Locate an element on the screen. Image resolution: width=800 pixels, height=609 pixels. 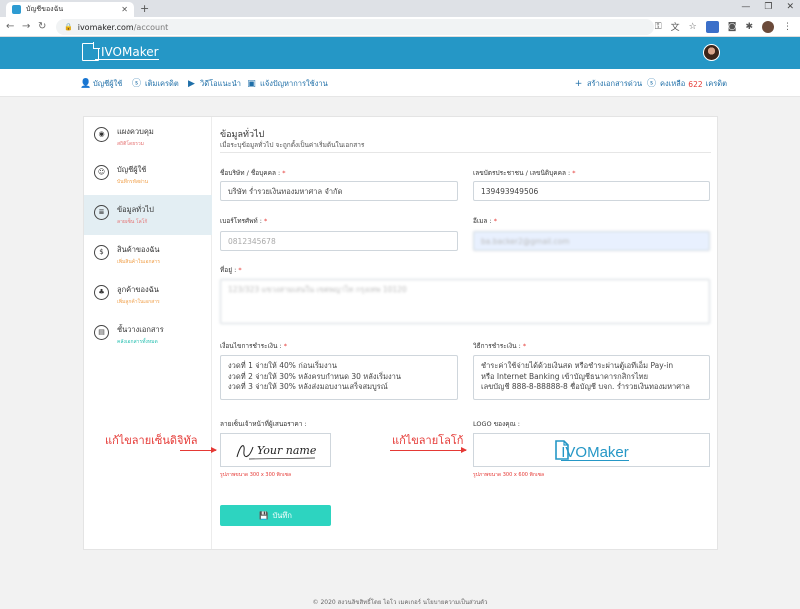
image-icon: ▣ is located at coordinates (251, 83).